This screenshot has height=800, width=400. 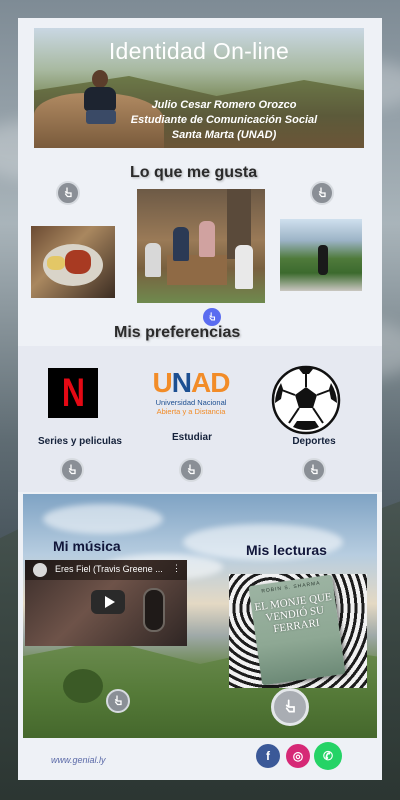 I want to click on netflix-logo-text: N, so click(x=73, y=393).